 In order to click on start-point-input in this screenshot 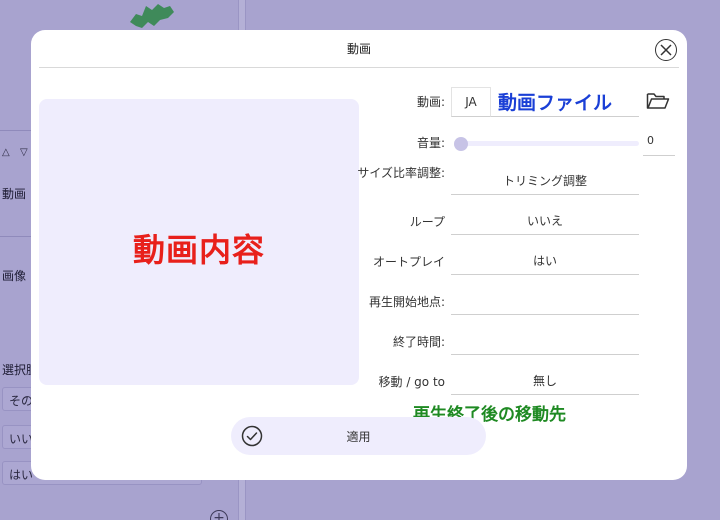, I will do `click(545, 302)`.